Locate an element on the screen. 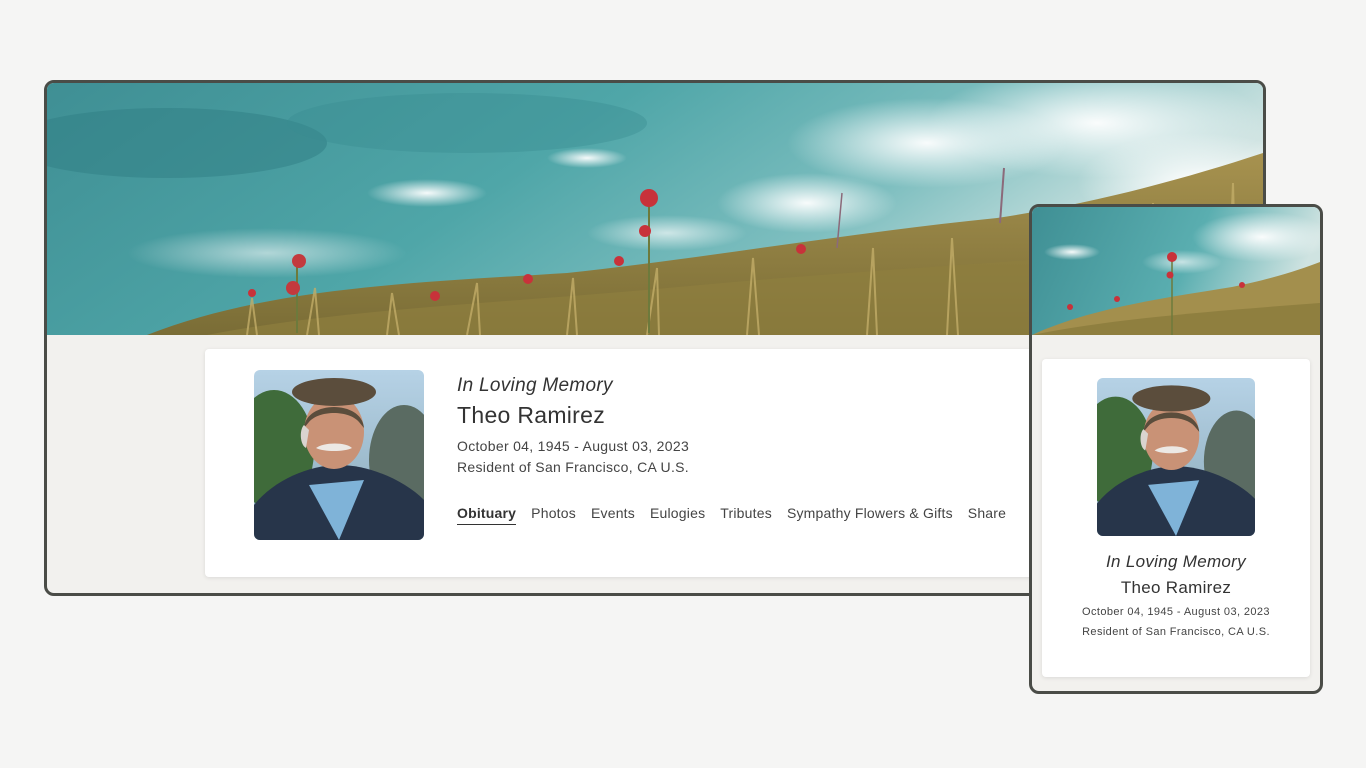 This screenshot has width=1366, height=768. mobile-deceased-name: Theo Ramirez is located at coordinates (1176, 587).